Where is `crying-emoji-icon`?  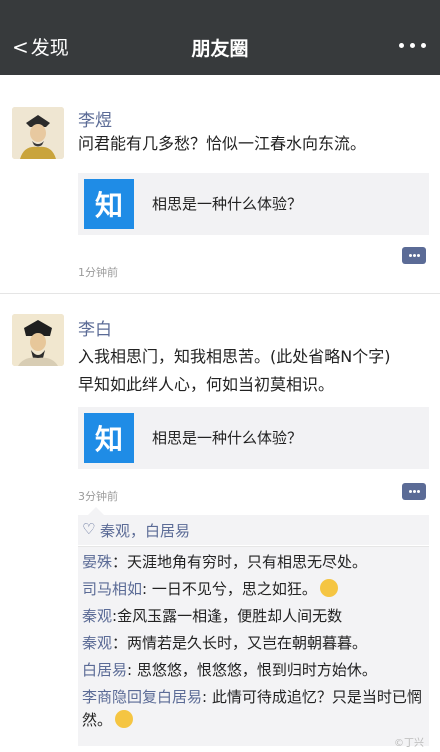
crying-emoji-icon is located at coordinates (124, 719).